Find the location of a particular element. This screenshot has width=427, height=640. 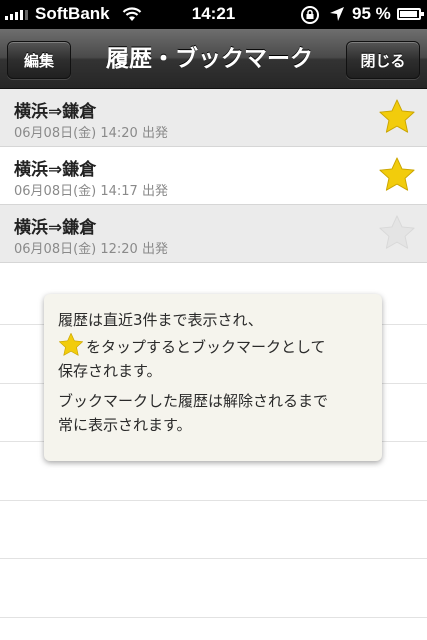

history-row: 横浜⇒鎌倉 06月08日(金) 14:17 出発 is located at coordinates (213, 176).